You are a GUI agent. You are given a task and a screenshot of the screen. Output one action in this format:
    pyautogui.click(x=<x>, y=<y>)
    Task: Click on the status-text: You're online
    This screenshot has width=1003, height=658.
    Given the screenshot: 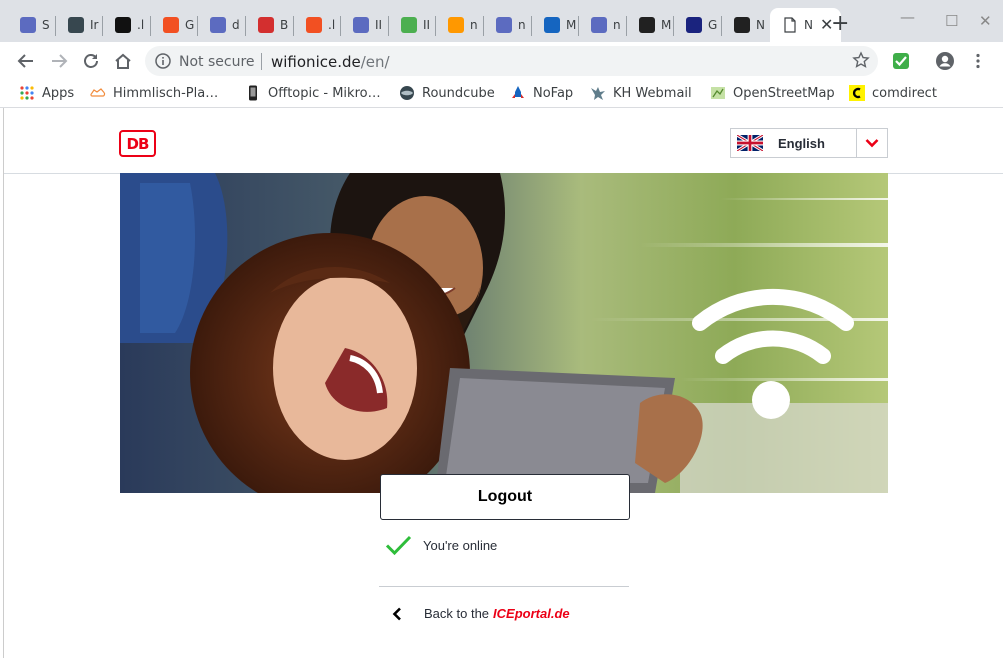 What is the action you would take?
    pyautogui.click(x=460, y=545)
    